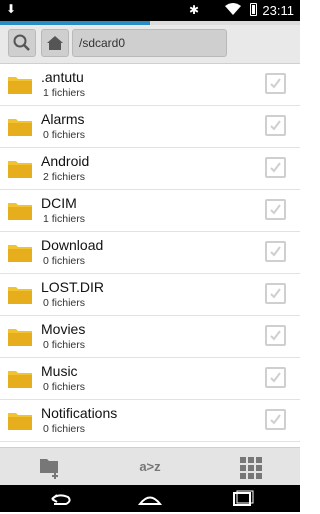 Image resolution: width=320 pixels, height=514 pixels. Describe the element at coordinates (194, 10) in the screenshot. I see `bluetooth-icon: ✱` at that location.